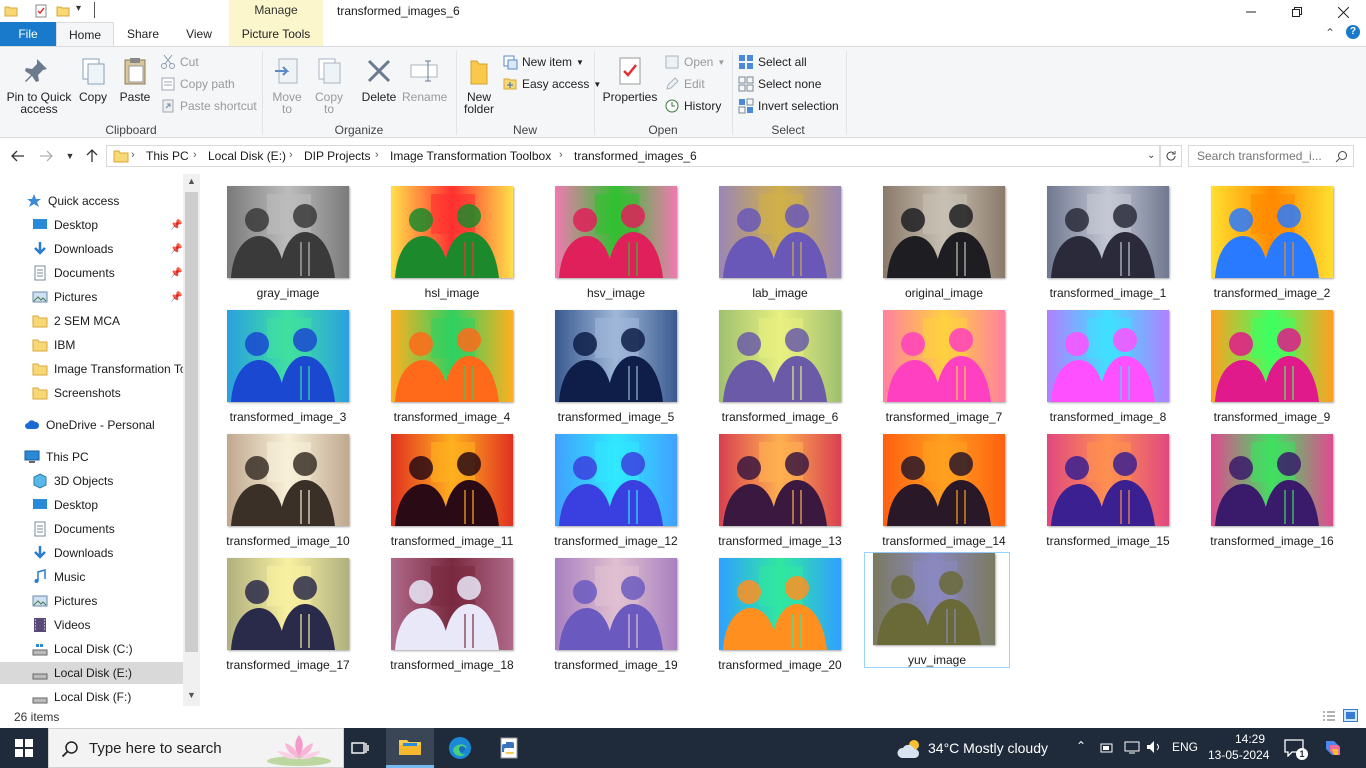 Image resolution: width=1366 pixels, height=768 pixels. Describe the element at coordinates (279, 609) in the screenshot. I see `file-tile: transformed_image_17` at that location.